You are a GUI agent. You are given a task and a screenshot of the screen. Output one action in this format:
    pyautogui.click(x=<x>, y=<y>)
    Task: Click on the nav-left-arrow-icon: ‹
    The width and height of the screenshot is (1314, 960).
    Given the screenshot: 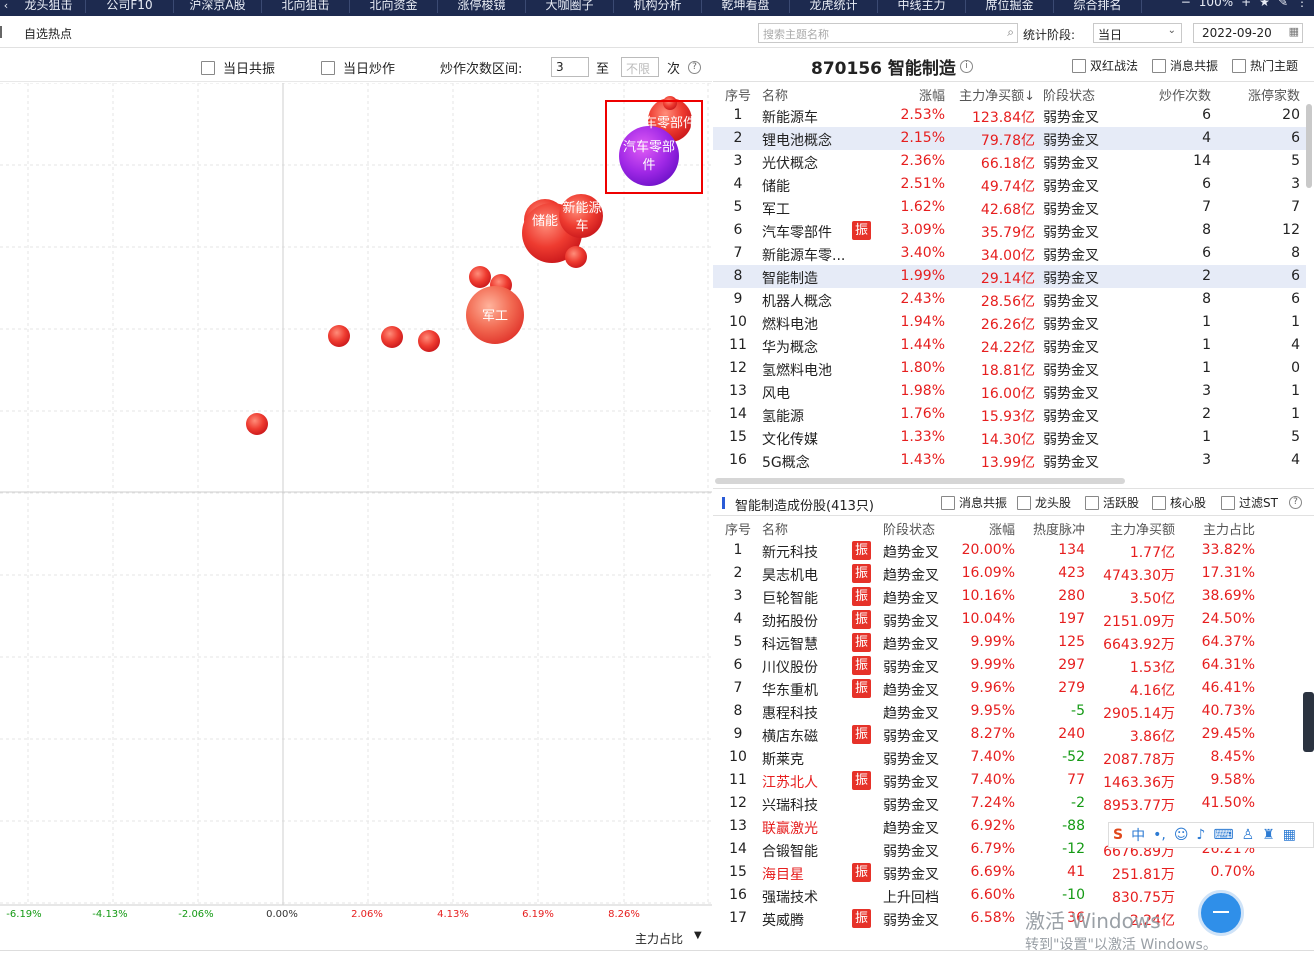 What is the action you would take?
    pyautogui.click(x=6, y=6)
    